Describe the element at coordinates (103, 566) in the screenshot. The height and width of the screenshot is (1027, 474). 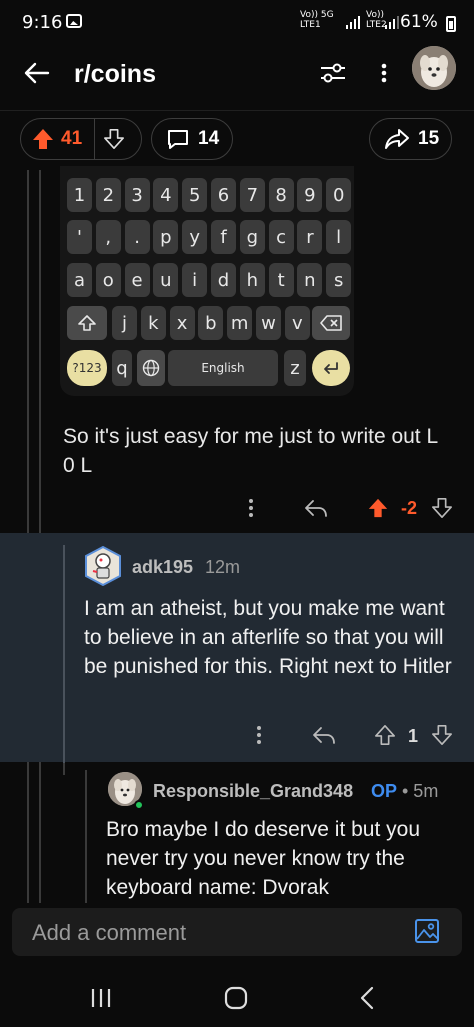
I see `comment-2-avatar` at that location.